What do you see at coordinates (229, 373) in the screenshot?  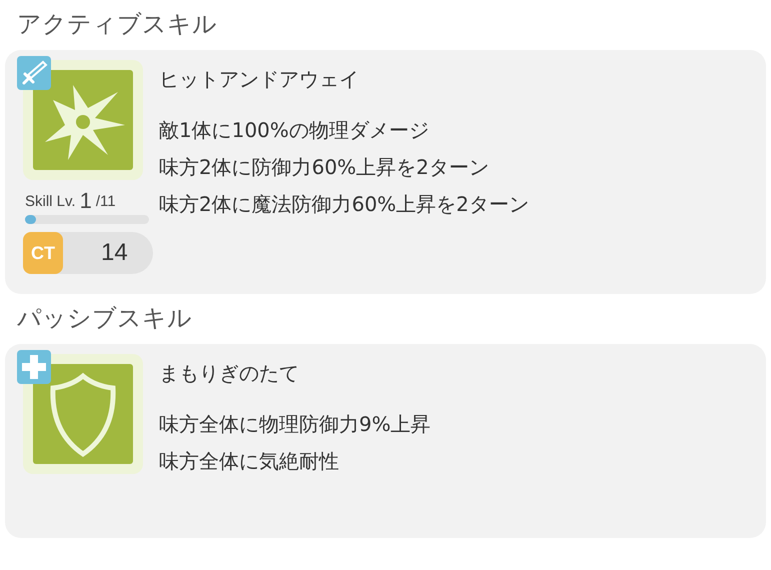 I see `skill-name: まもりぎのたて` at bounding box center [229, 373].